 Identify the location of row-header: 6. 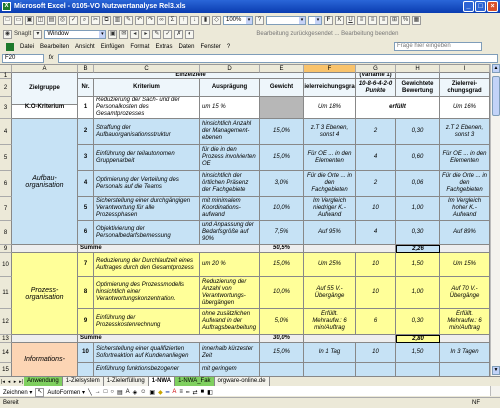
(6, 184).